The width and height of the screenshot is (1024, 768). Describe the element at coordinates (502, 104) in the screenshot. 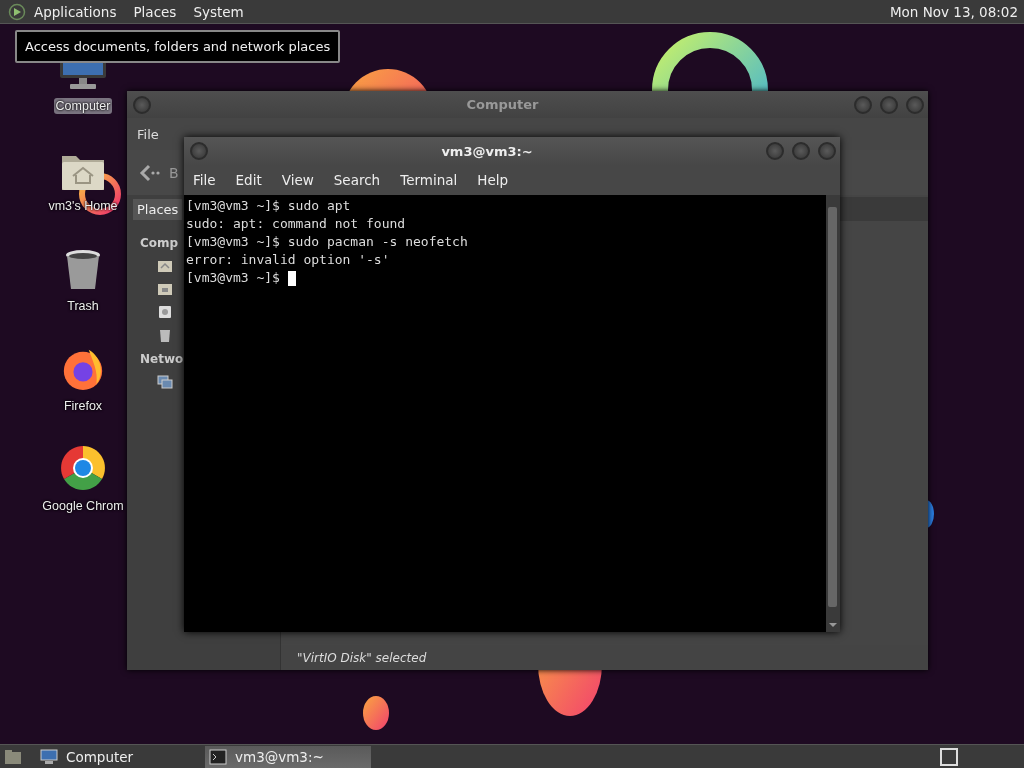

I see `window-title: Computer` at that location.